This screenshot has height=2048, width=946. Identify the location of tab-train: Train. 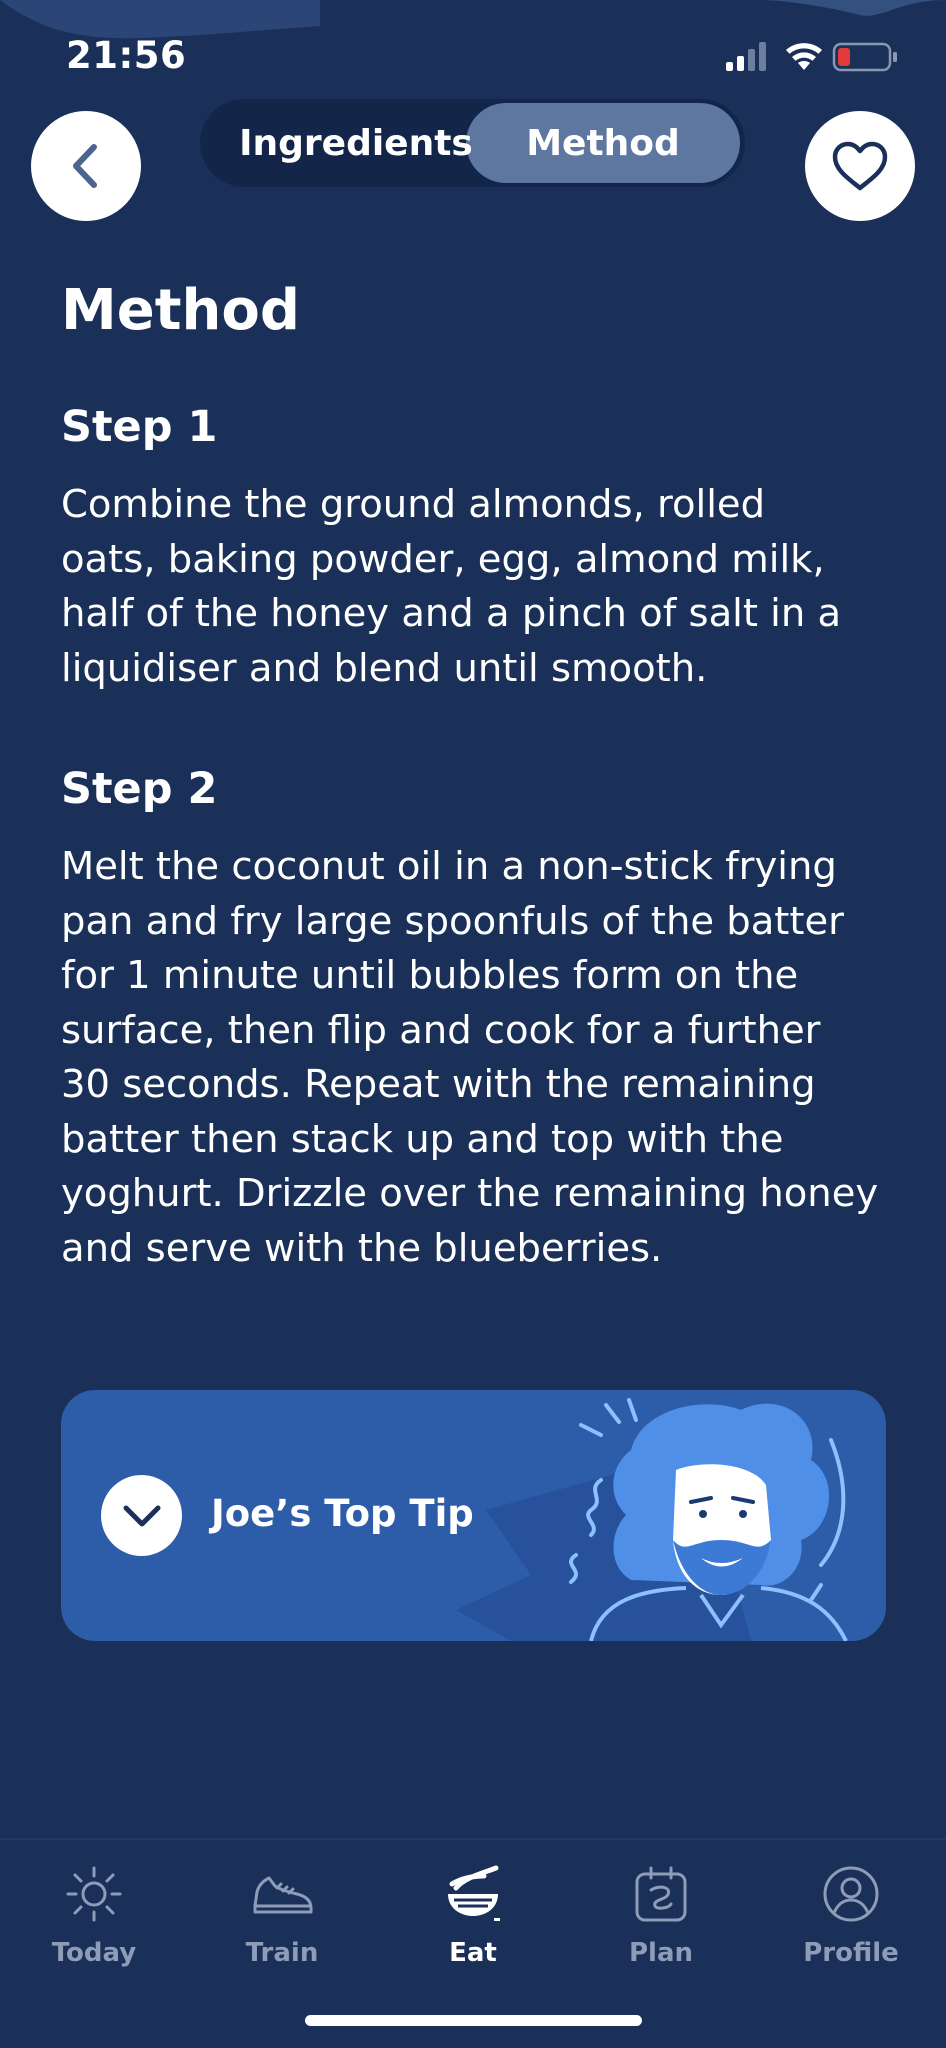
(282, 1920).